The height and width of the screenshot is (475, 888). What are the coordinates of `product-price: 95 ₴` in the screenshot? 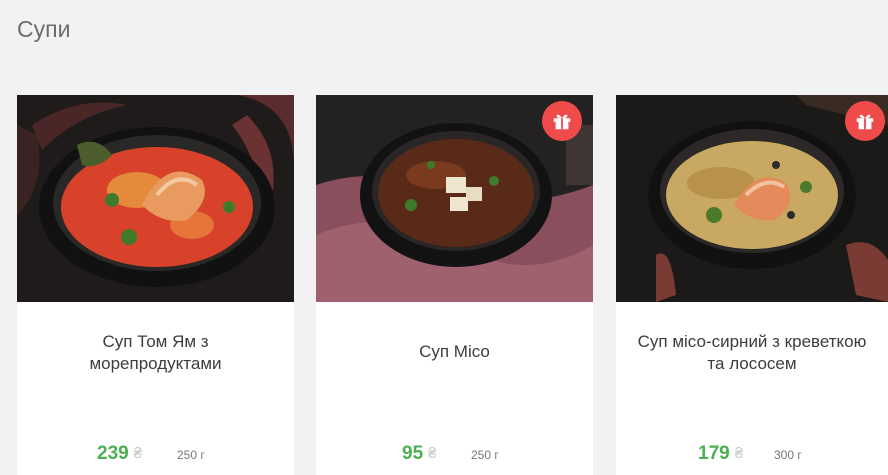 It's located at (419, 454).